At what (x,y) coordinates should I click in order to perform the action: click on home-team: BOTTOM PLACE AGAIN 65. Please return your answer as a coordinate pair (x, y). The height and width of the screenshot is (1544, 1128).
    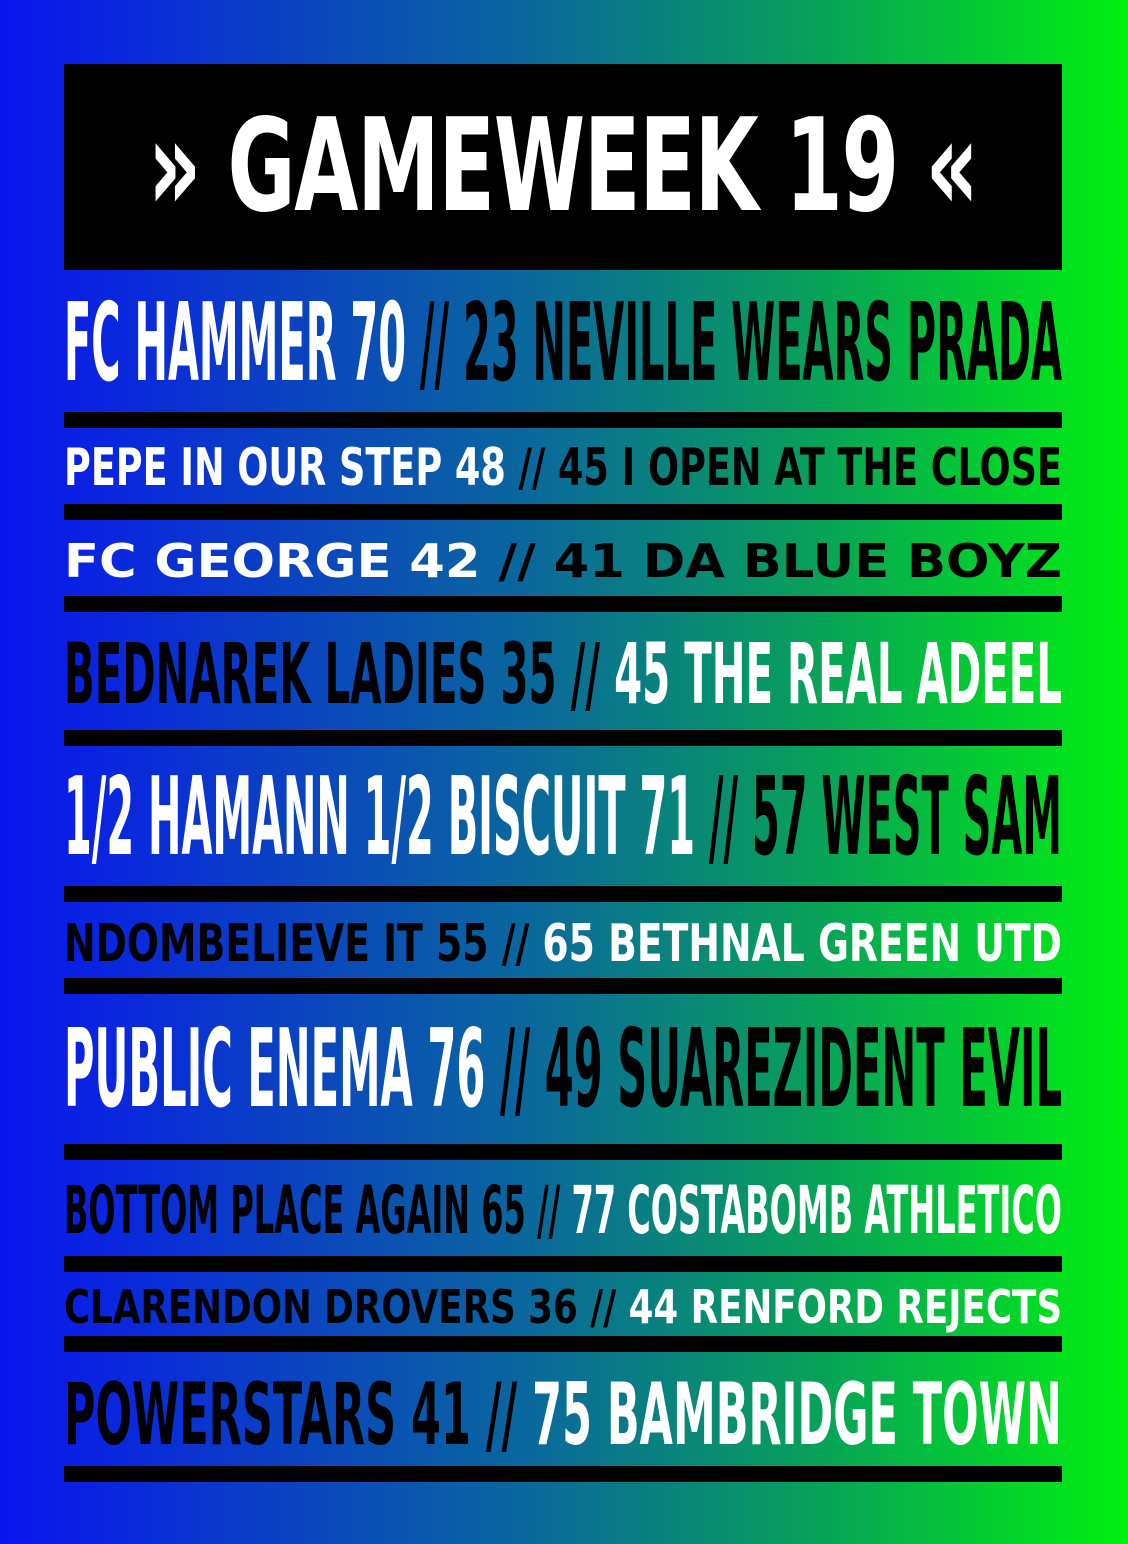
    Looking at the image, I should click on (295, 1210).